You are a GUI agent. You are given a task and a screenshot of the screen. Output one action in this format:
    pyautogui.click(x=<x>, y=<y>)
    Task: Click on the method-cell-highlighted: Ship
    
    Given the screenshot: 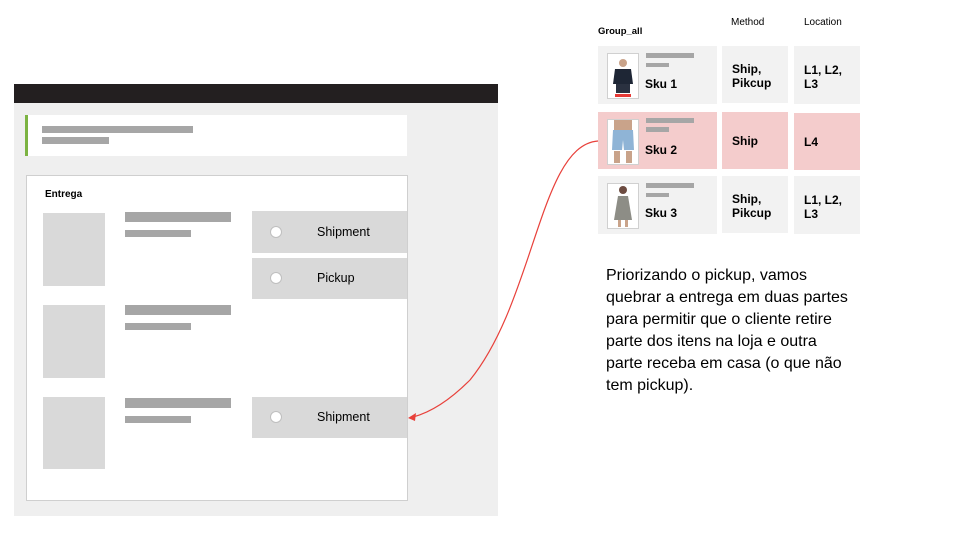 What is the action you would take?
    pyautogui.click(x=755, y=140)
    